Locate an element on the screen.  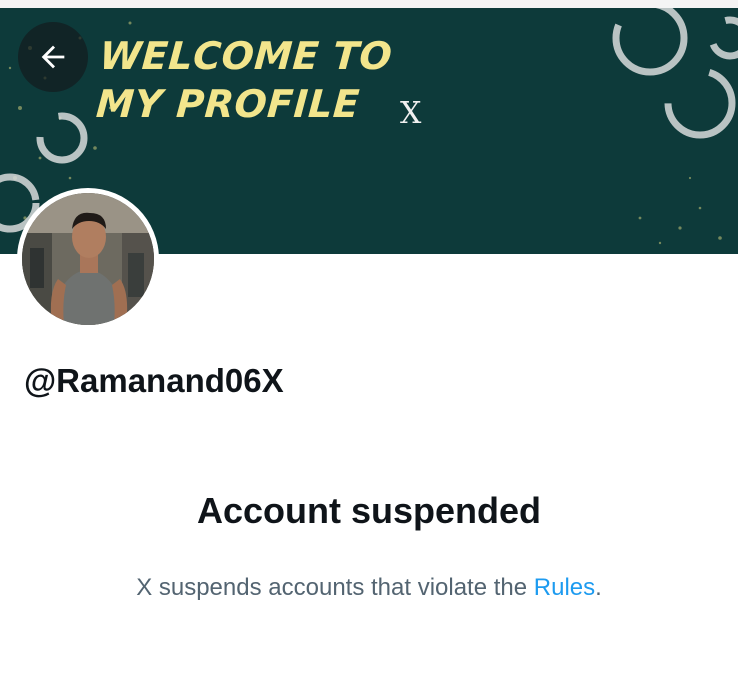
avatar-illustration is located at coordinates (88, 259).